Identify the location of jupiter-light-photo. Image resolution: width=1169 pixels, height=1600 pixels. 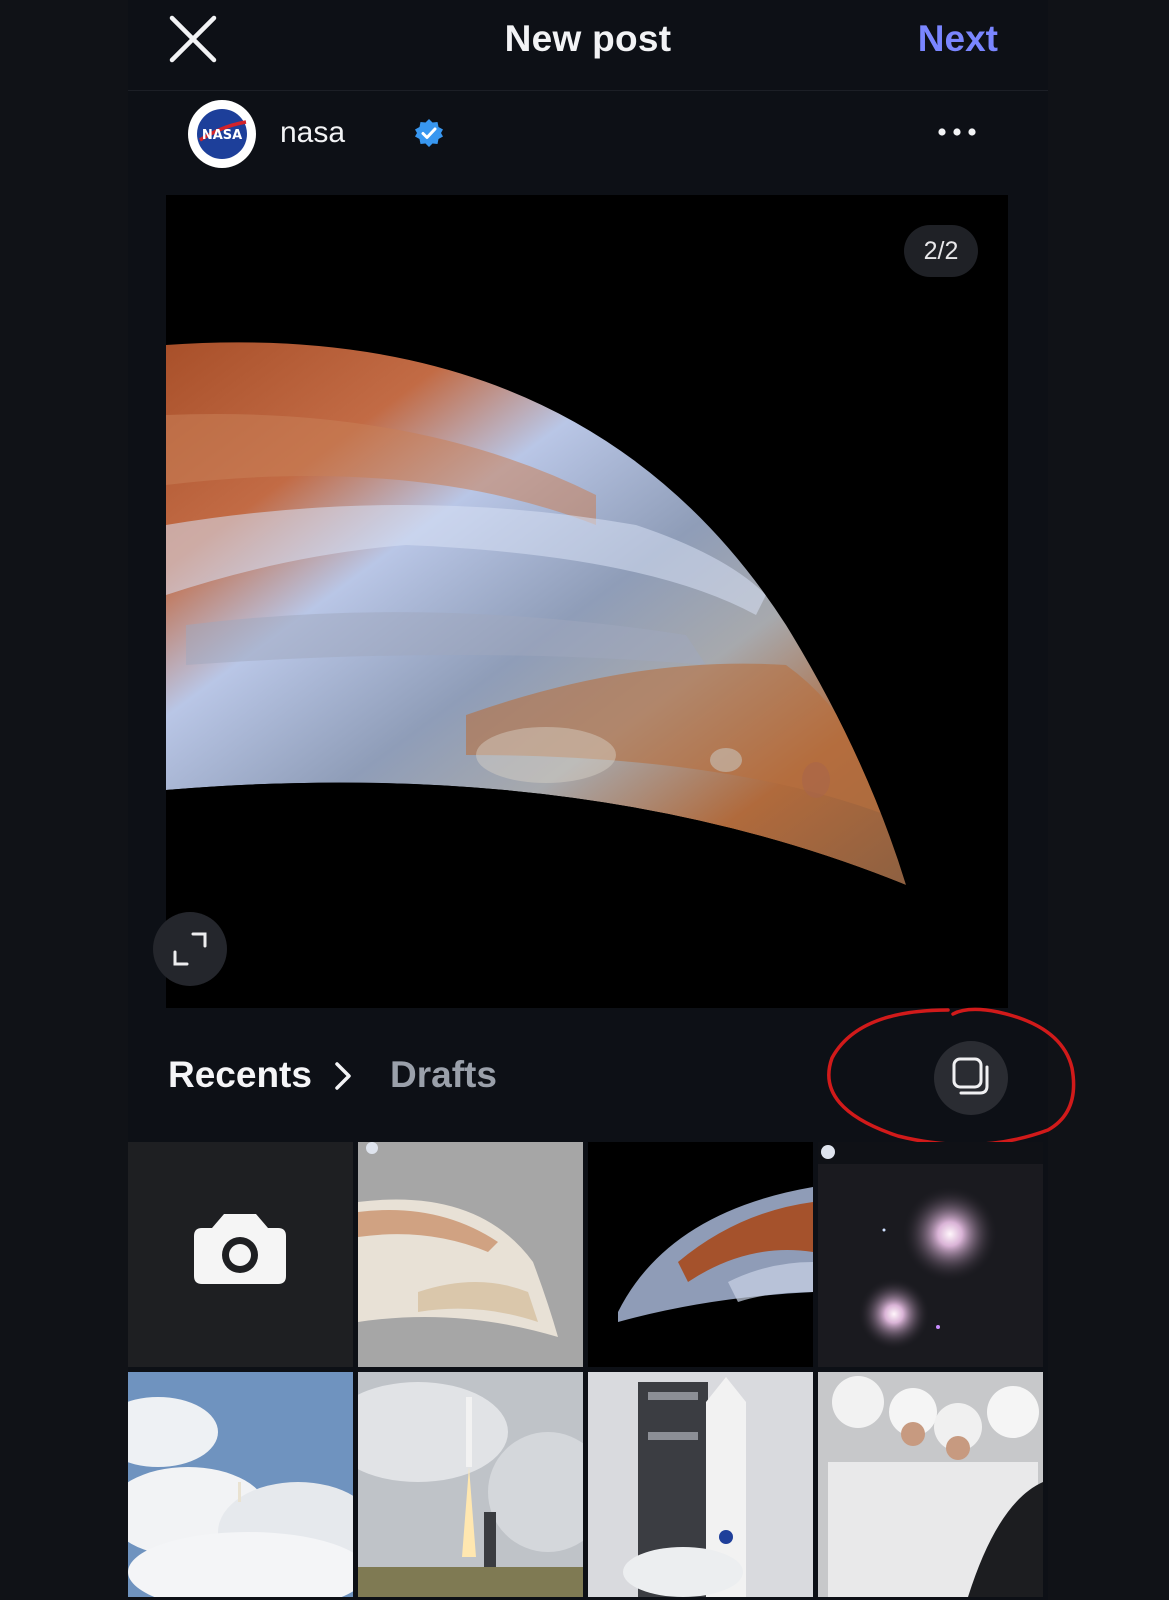
(470, 1254).